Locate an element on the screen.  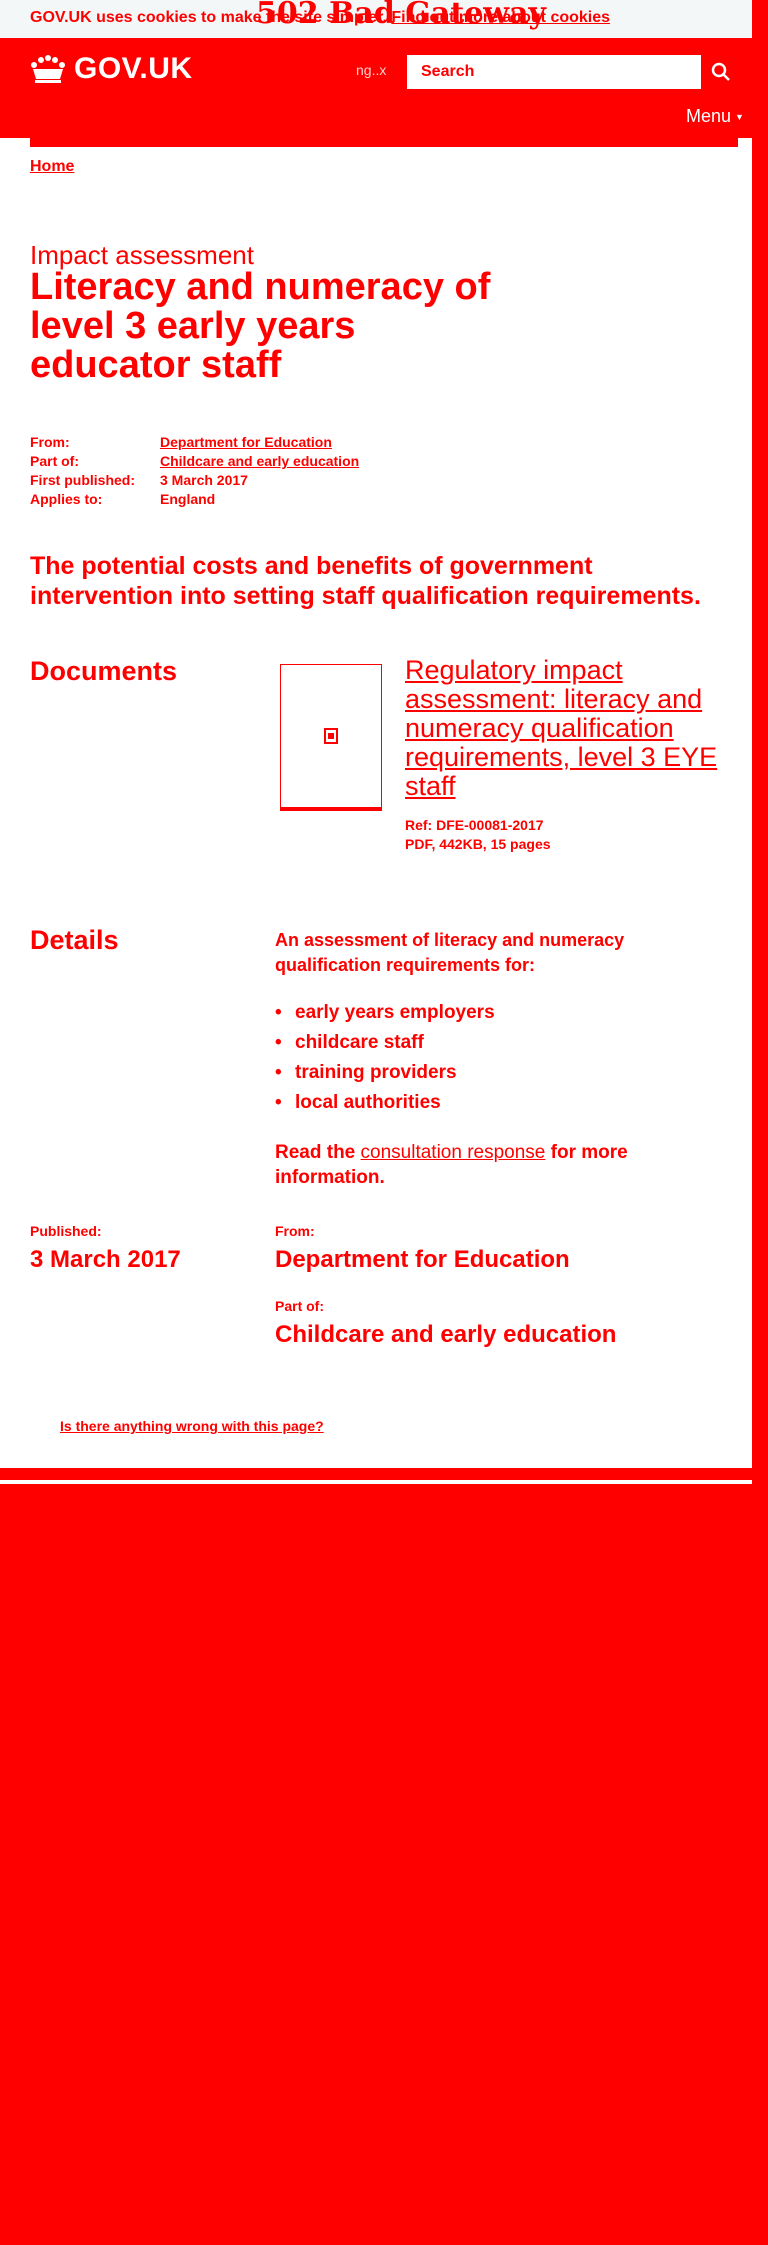
meta-row-published: First published: 3 March 2017 is located at coordinates (194, 481).